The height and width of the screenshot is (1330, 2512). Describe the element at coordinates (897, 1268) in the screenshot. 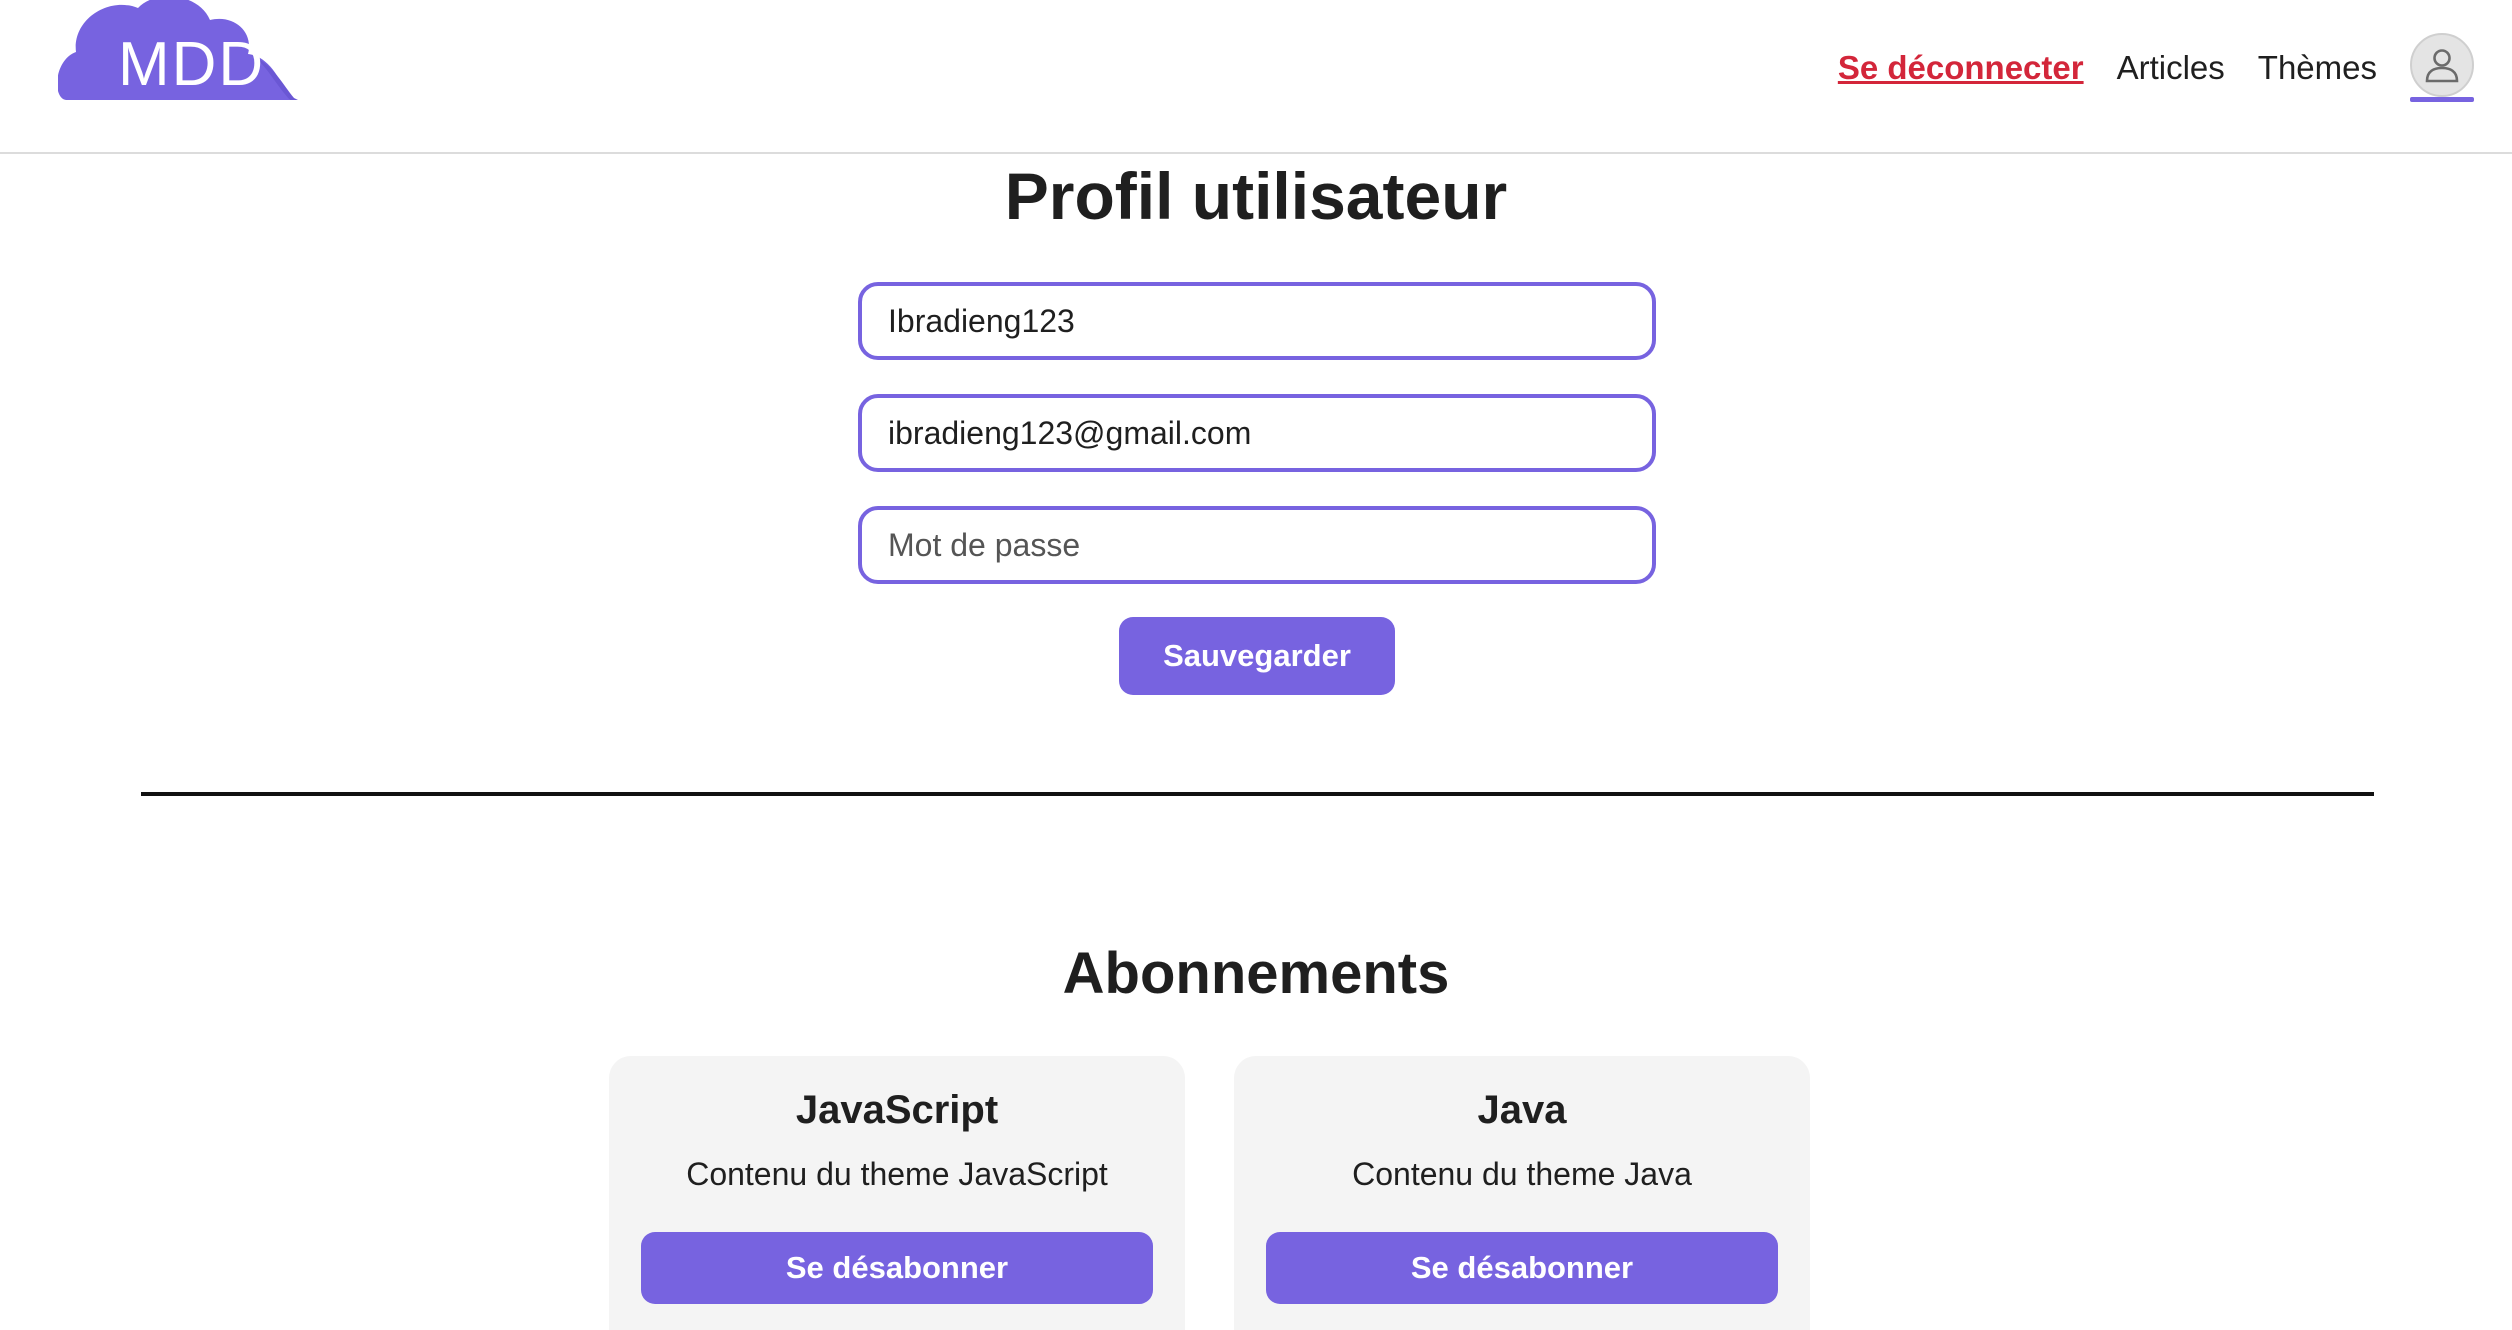

I see `unsubscribe-button-javascript: Se désabonner` at that location.